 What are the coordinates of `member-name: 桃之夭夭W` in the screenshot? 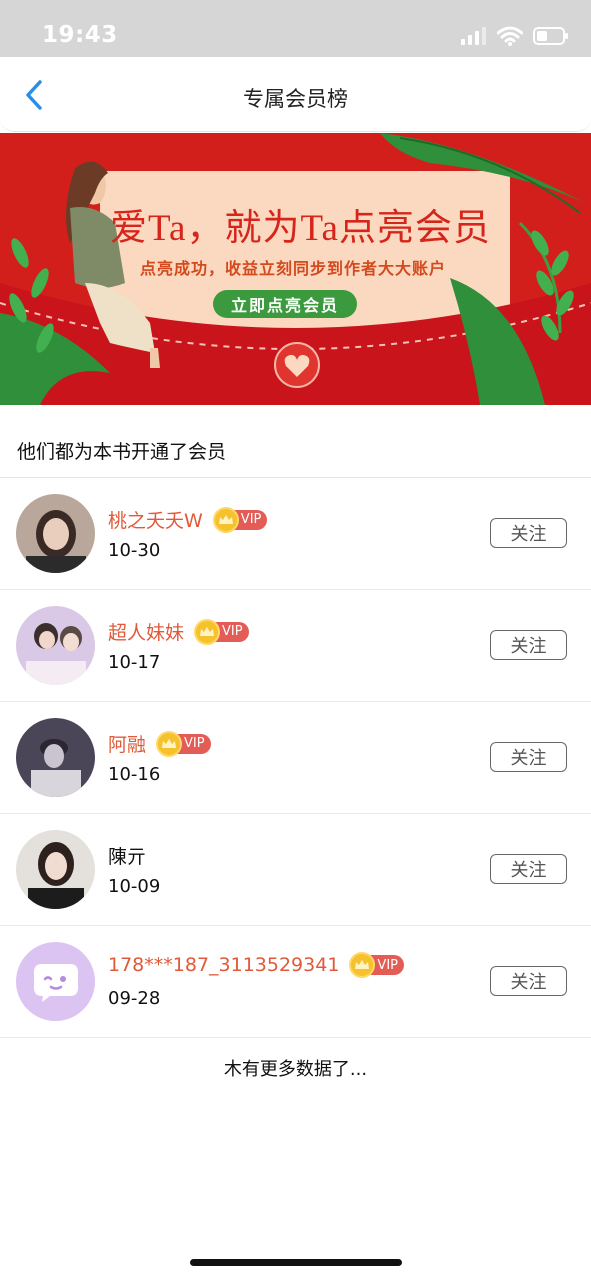 It's located at (155, 519).